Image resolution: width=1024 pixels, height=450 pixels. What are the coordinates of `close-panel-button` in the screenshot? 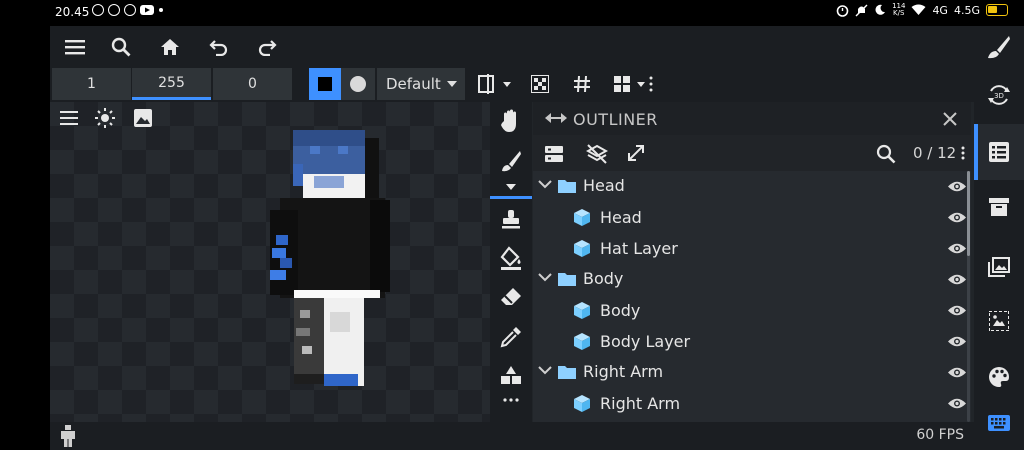 It's located at (950, 119).